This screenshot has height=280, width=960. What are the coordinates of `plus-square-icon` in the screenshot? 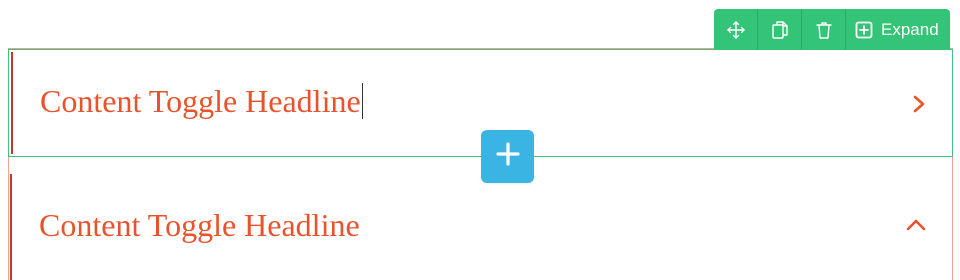 It's located at (864, 30).